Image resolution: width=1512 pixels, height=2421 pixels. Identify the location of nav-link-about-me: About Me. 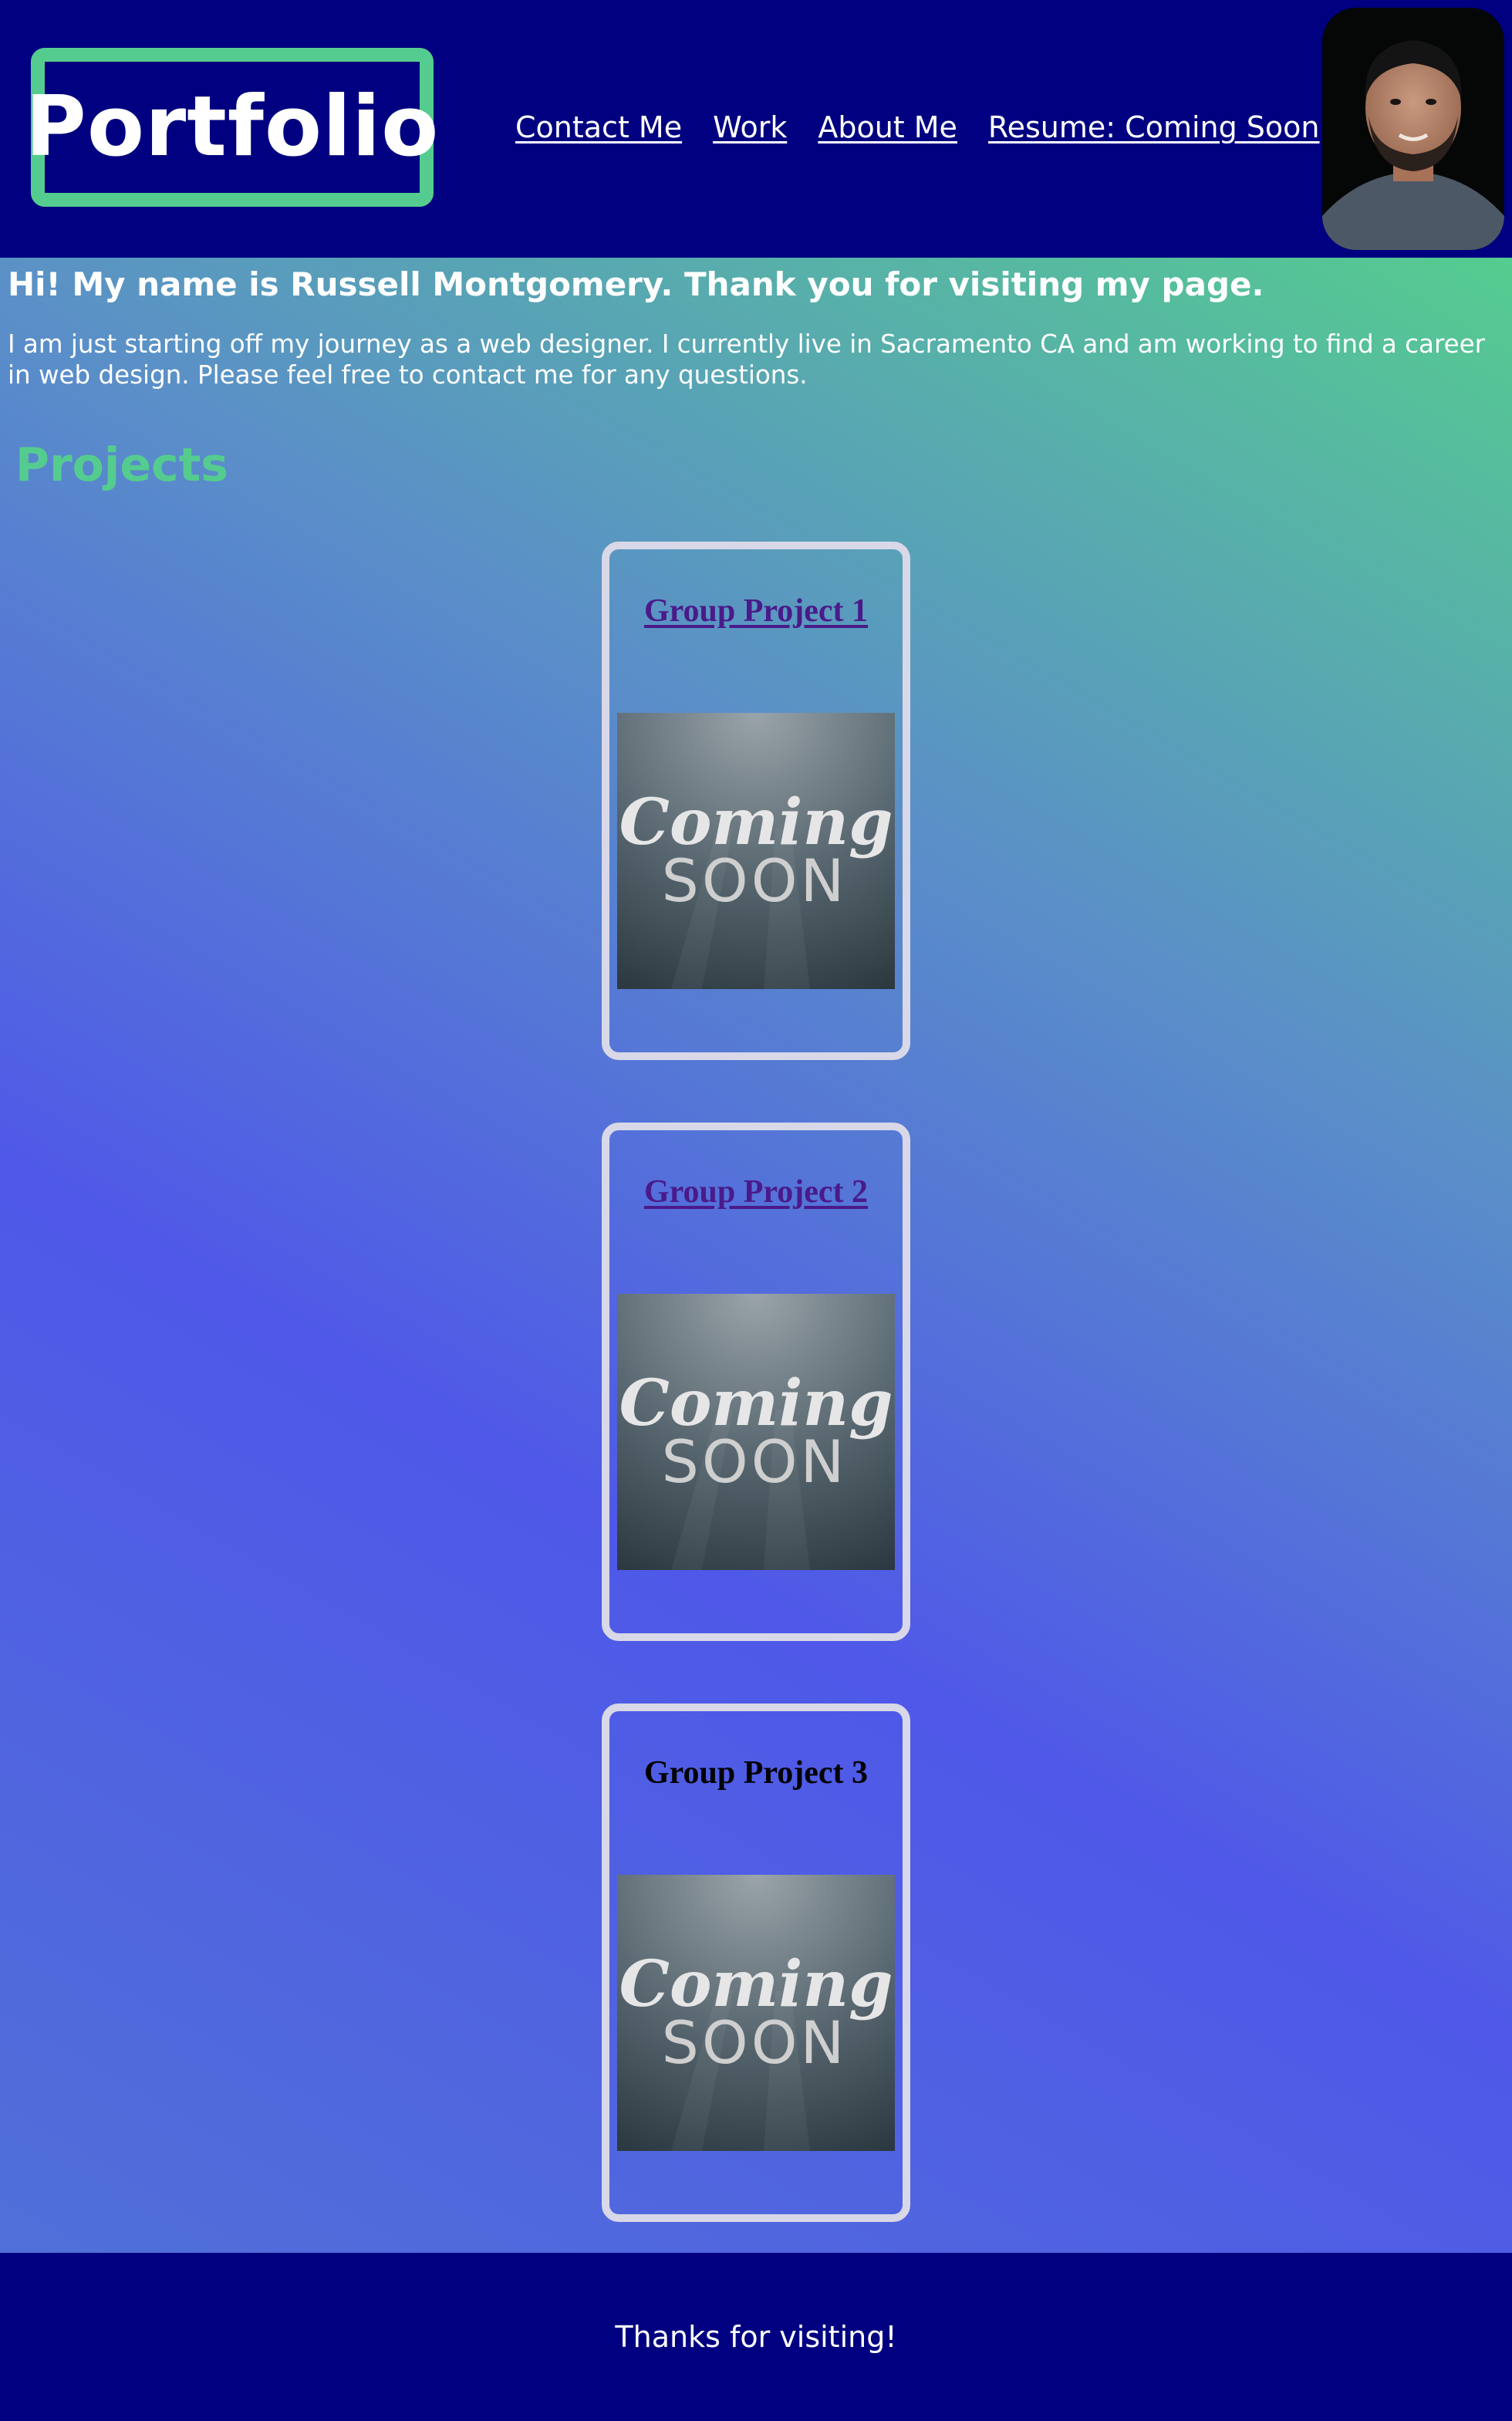
(888, 127).